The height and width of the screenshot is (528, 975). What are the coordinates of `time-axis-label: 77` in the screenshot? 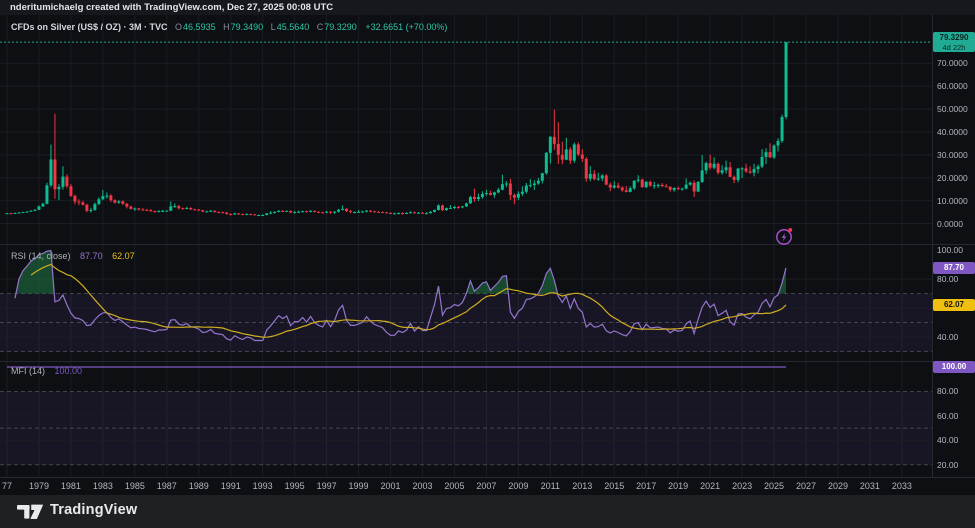 It's located at (6, 486).